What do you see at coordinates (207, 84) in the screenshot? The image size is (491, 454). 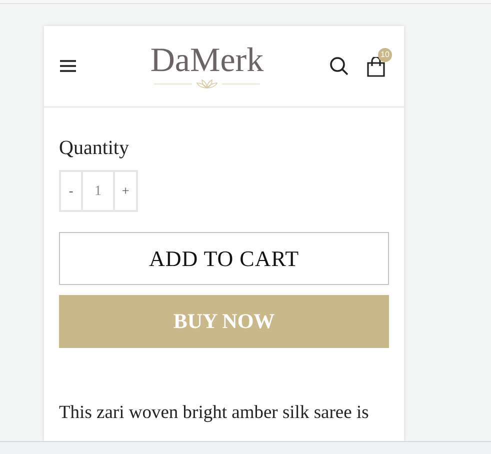 I see `lotus-icon` at bounding box center [207, 84].